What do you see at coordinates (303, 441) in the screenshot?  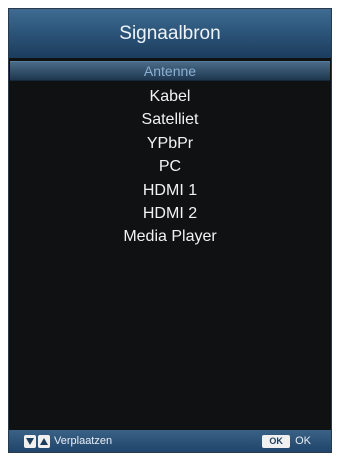 I see `ok-hint-label: OK` at bounding box center [303, 441].